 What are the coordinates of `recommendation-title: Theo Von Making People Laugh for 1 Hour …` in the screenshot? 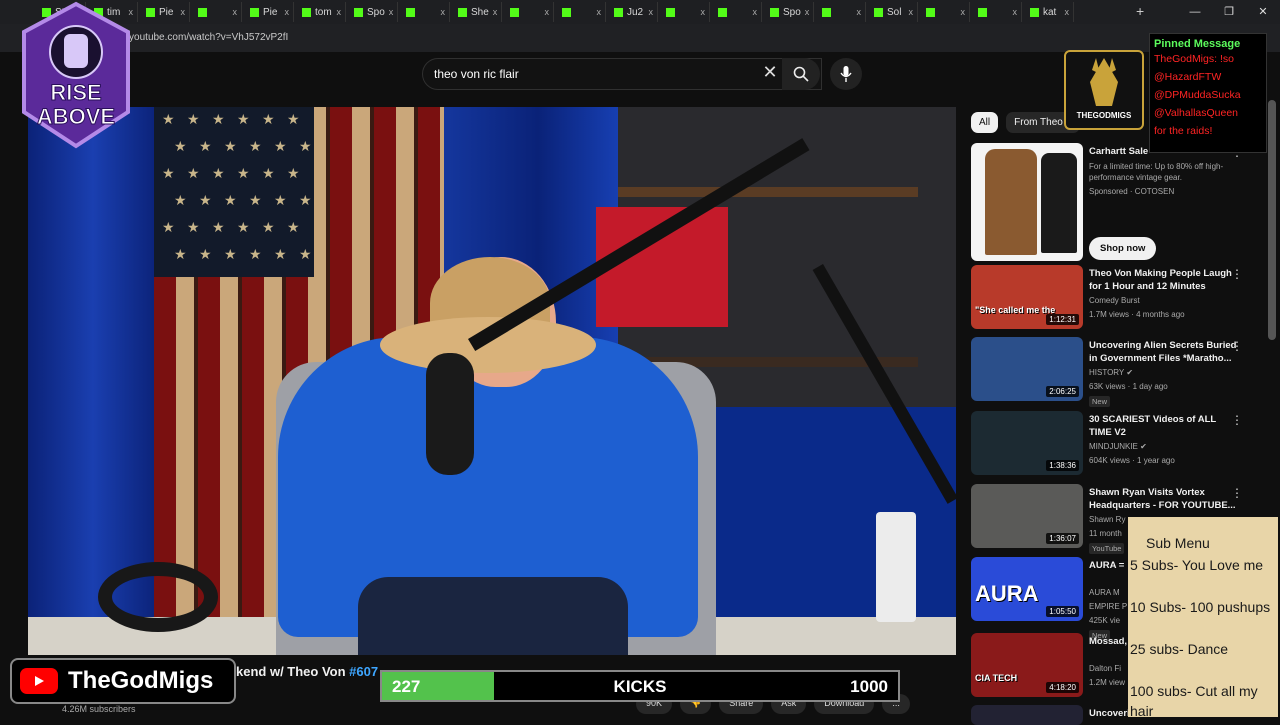 It's located at (1163, 280).